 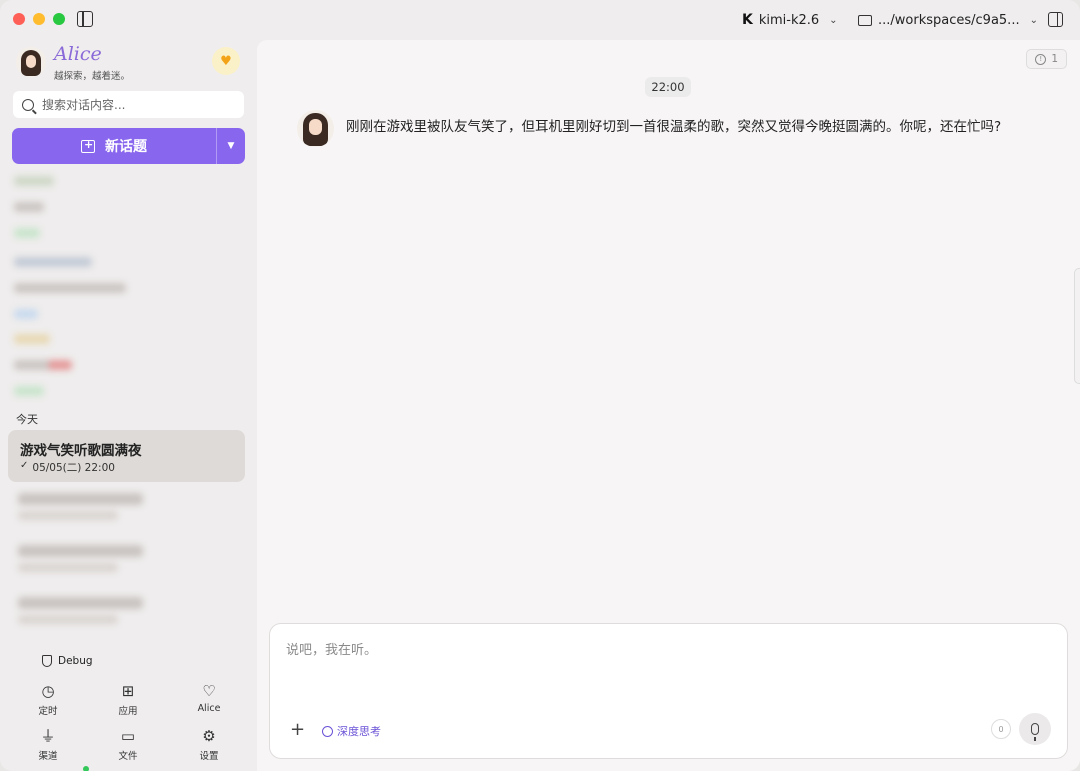 What do you see at coordinates (130, 62) in the screenshot?
I see `profile-header: Alice 越探索，越着迷。 ♥` at bounding box center [130, 62].